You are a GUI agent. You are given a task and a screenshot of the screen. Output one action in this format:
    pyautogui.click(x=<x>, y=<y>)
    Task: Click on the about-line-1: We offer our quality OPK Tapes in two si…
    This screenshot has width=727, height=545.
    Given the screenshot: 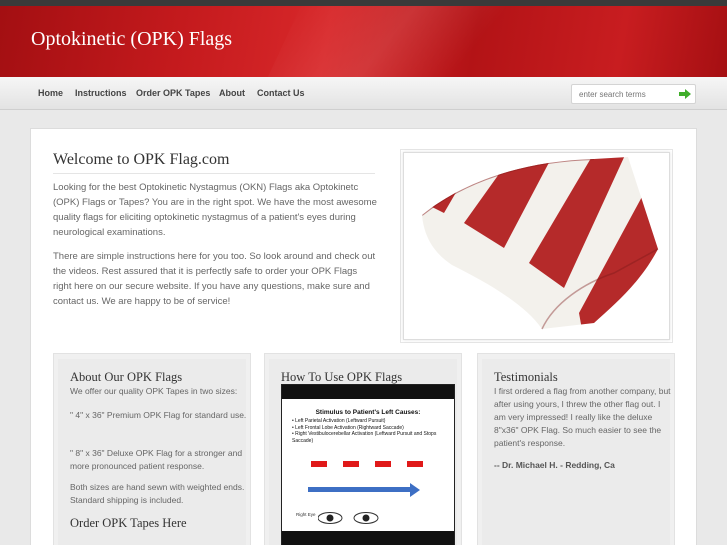 What is the action you would take?
    pyautogui.click(x=154, y=391)
    